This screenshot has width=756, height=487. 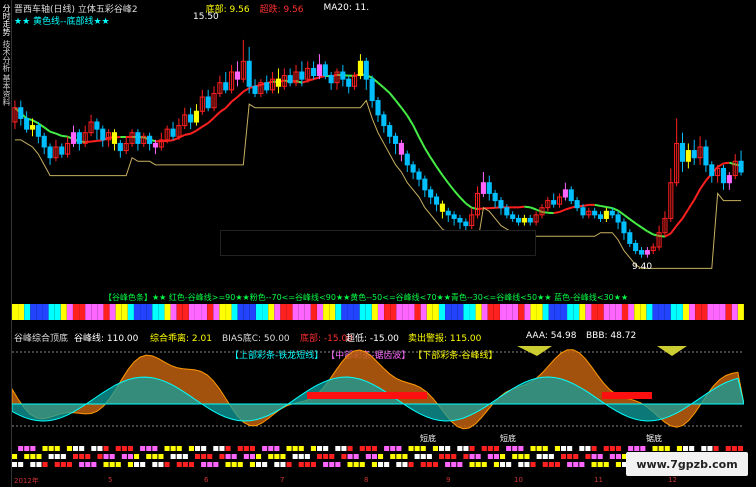 What do you see at coordinates (62, 22) in the screenshot?
I see `bottom-line-legend: ★★ 黄色线--底部线★★` at bounding box center [62, 22].